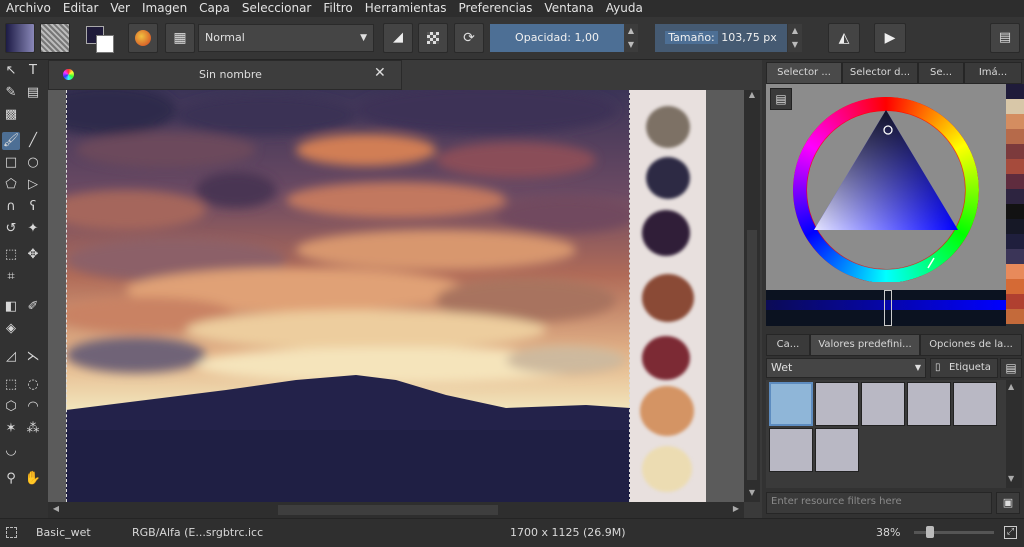 This screenshot has height=547, width=1024. What do you see at coordinates (11, 429) in the screenshot?
I see `contiguous-selection-tool: ✶` at bounding box center [11, 429].